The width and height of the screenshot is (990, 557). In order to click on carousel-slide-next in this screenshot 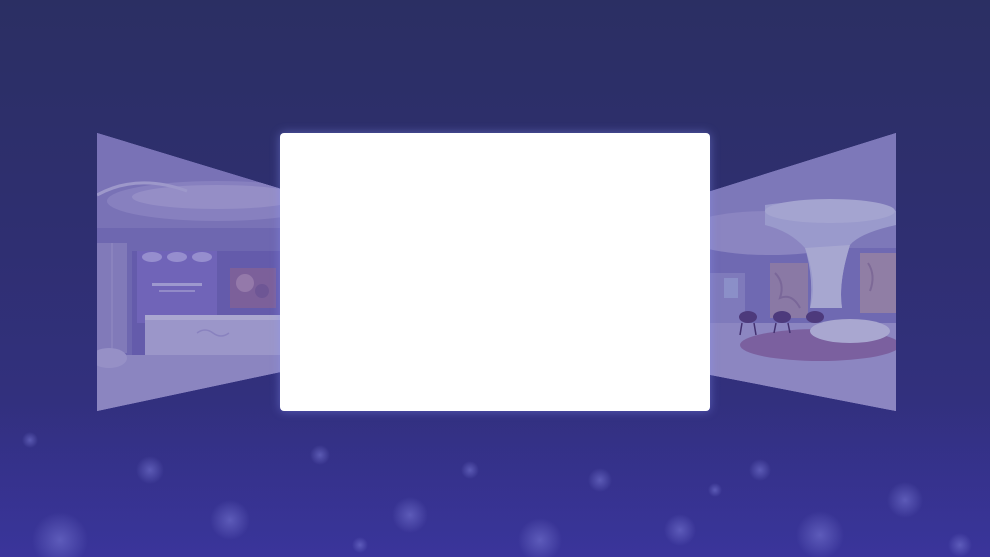, I will do `click(803, 272)`.